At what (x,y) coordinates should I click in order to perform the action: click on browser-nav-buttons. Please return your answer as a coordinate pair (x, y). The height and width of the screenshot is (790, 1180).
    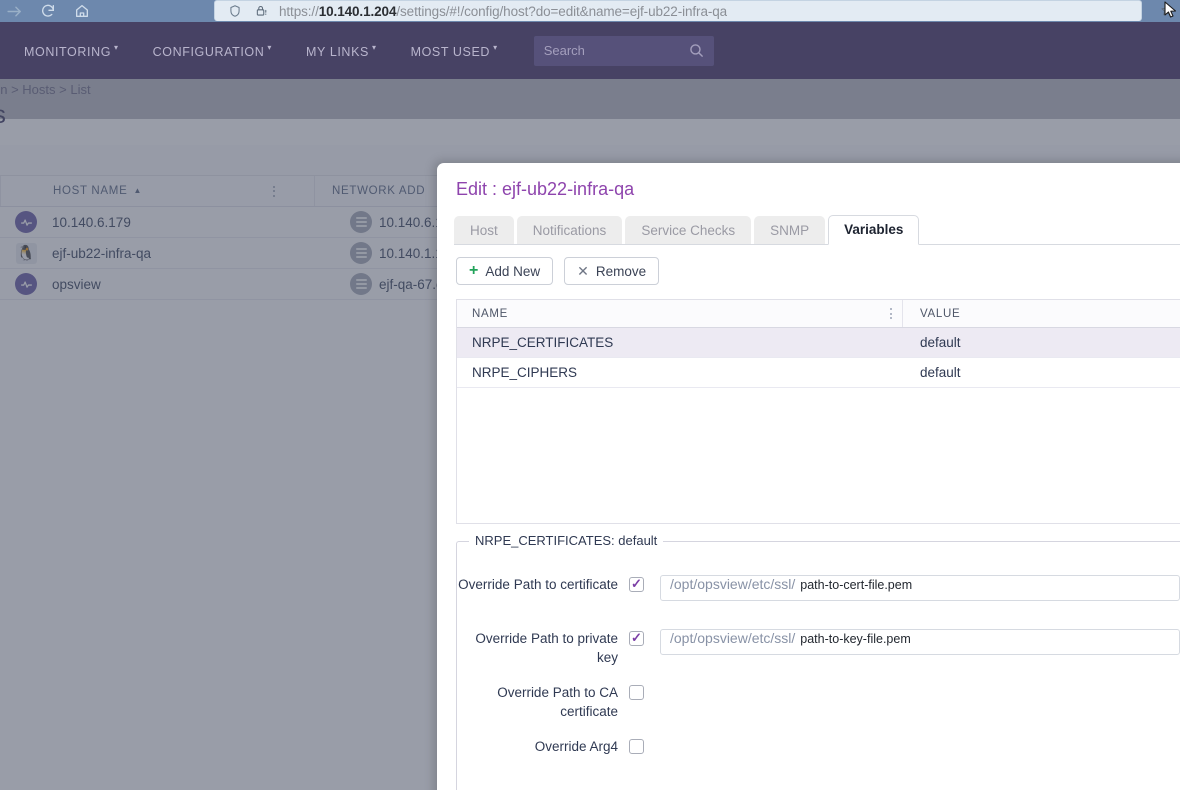
    Looking at the image, I should click on (46, 11).